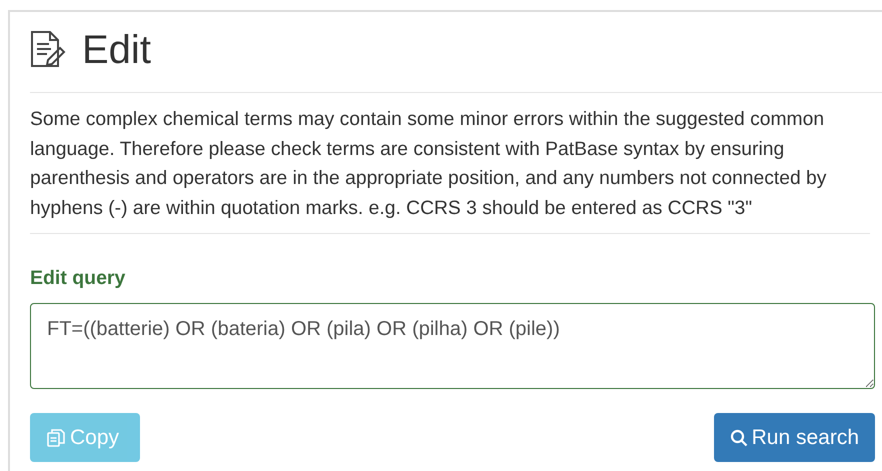  What do you see at coordinates (739, 437) in the screenshot?
I see `search-icon` at bounding box center [739, 437].